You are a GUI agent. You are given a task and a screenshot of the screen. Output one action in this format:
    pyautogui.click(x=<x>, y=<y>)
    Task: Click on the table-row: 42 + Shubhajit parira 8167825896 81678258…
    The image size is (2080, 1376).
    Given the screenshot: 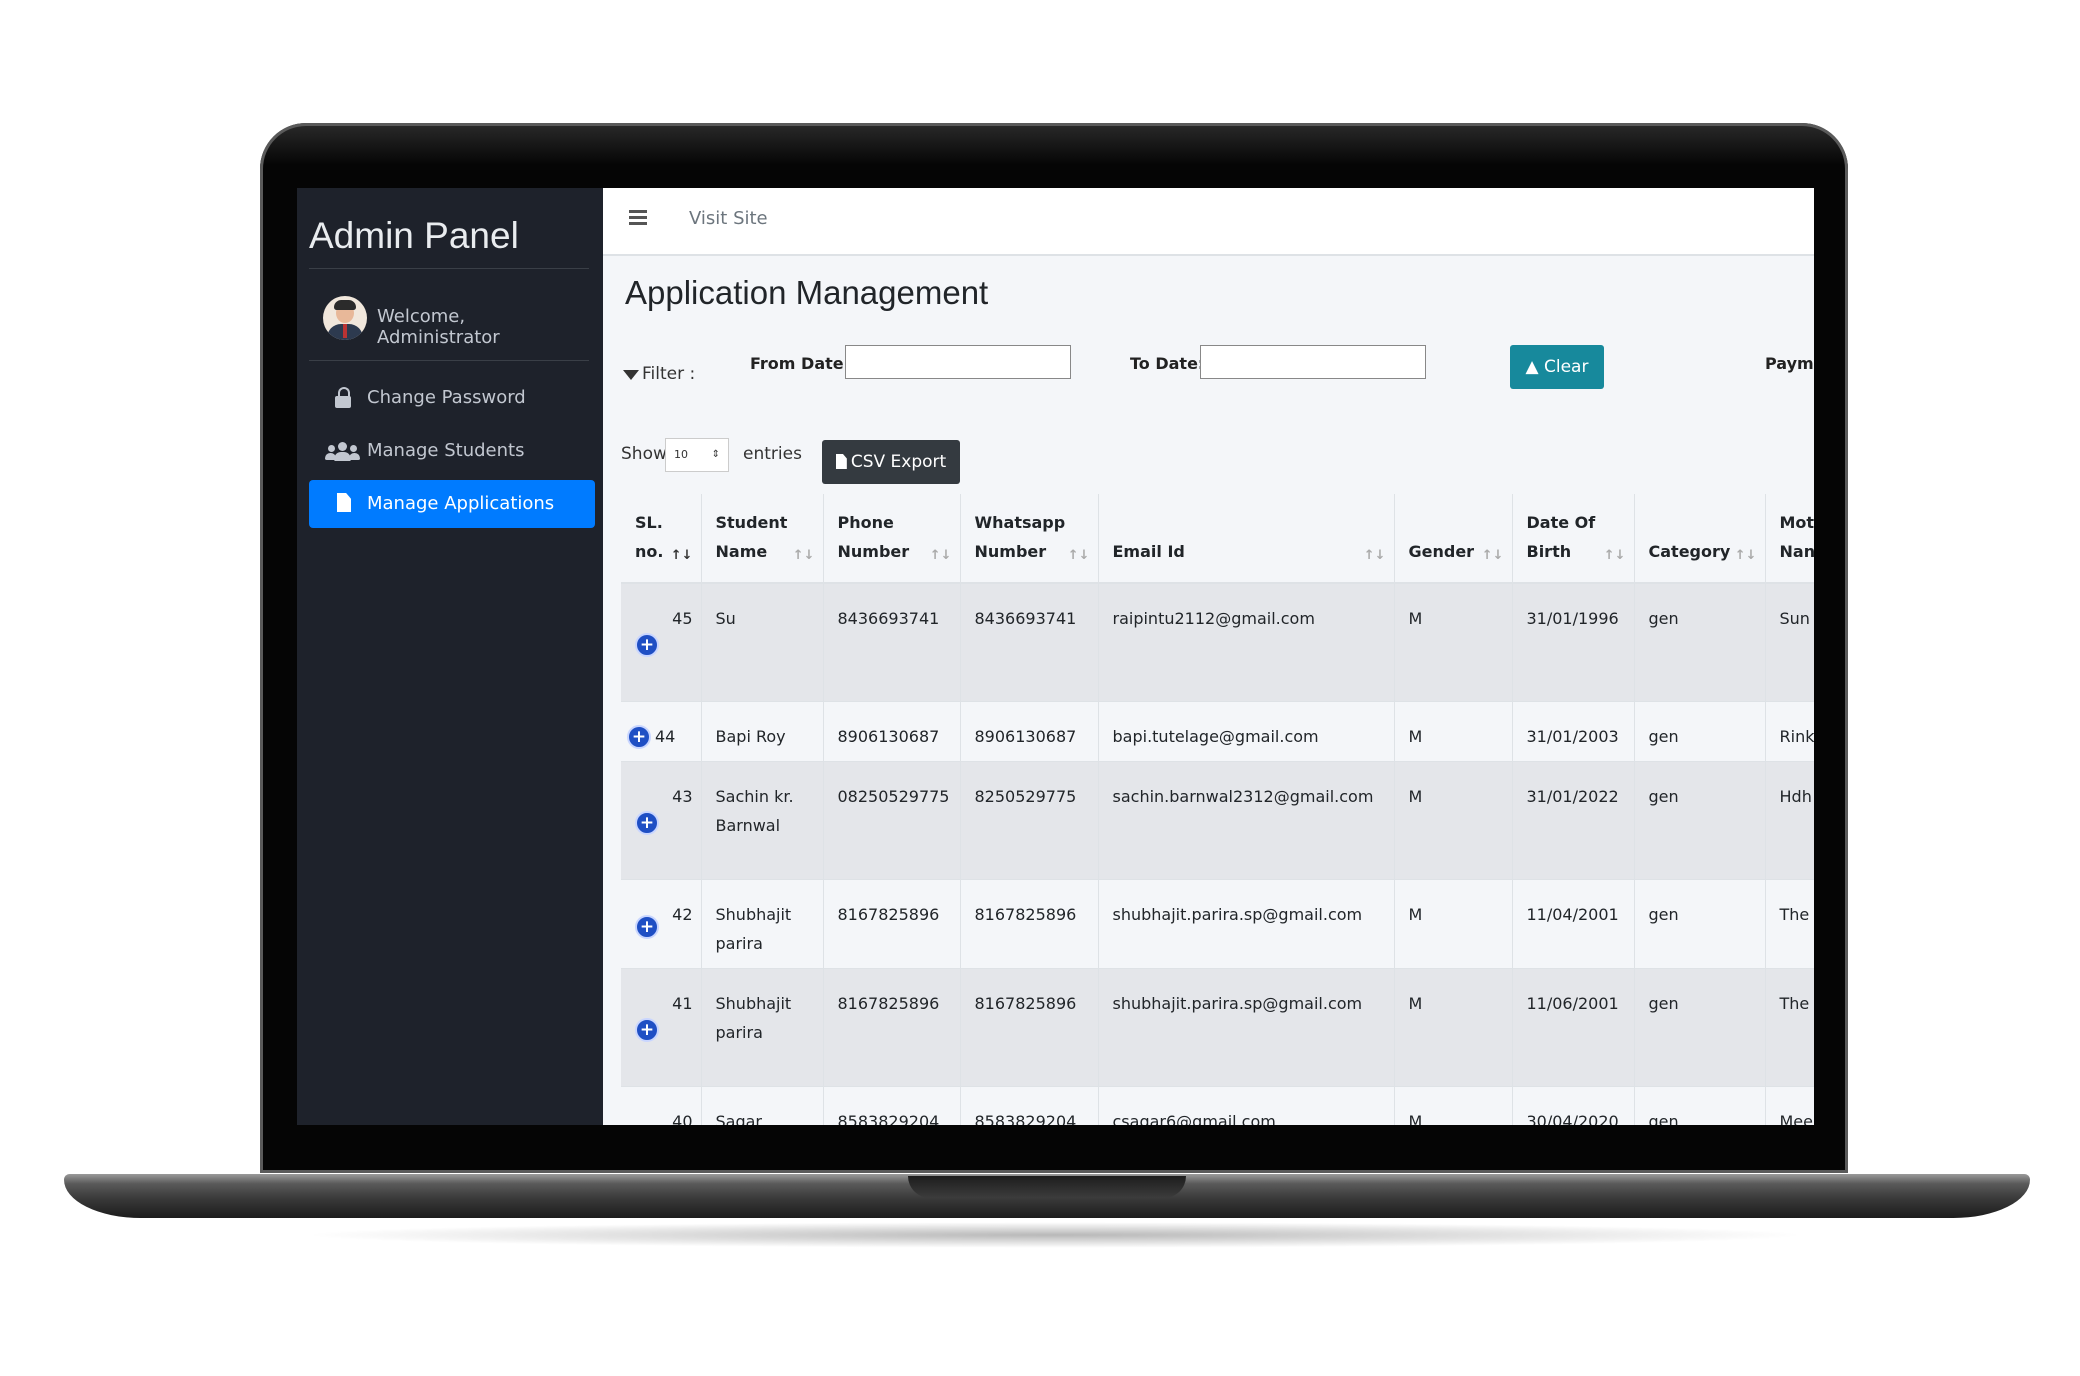 What is the action you would take?
    pyautogui.click(x=1217, y=923)
    